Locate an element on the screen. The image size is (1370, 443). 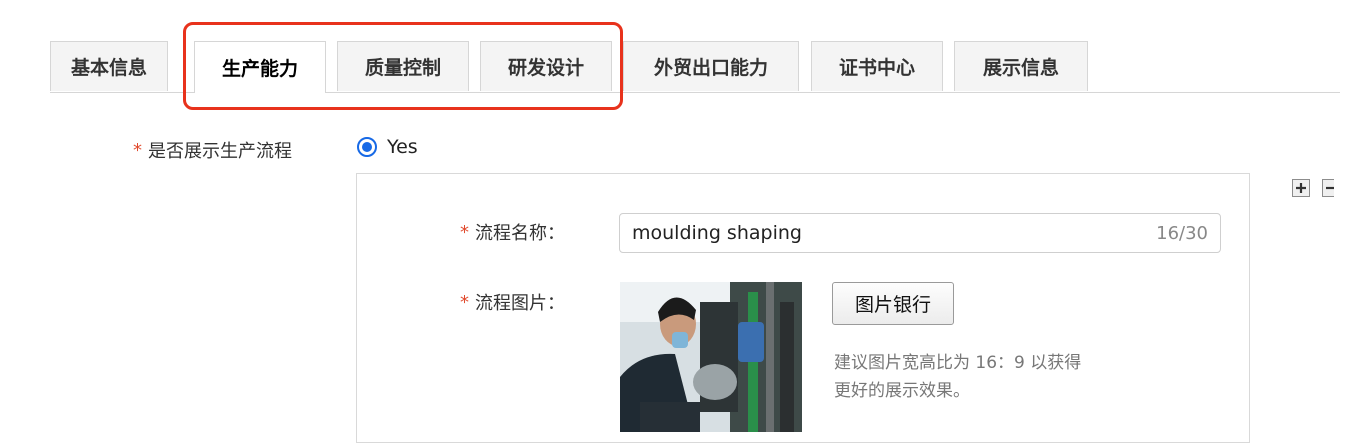
process-name-label: * 流程名称： is located at coordinates (512, 232).